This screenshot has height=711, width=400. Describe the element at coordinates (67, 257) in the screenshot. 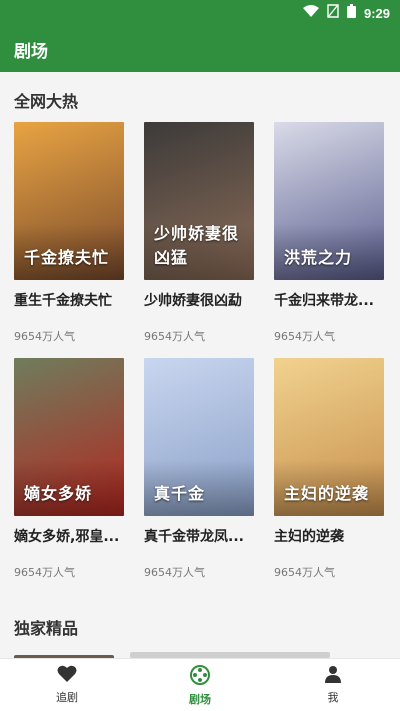

I see `poster-title: 千金撩夫忙` at that location.